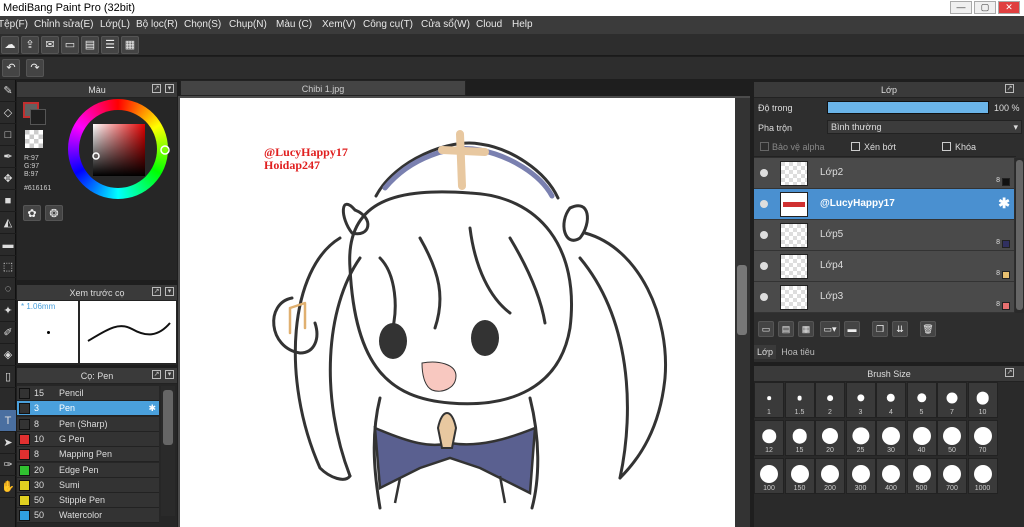 The image size is (1024, 527). What do you see at coordinates (248, 25) in the screenshot?
I see `menu-snap: Chụp(N)` at bounding box center [248, 25].